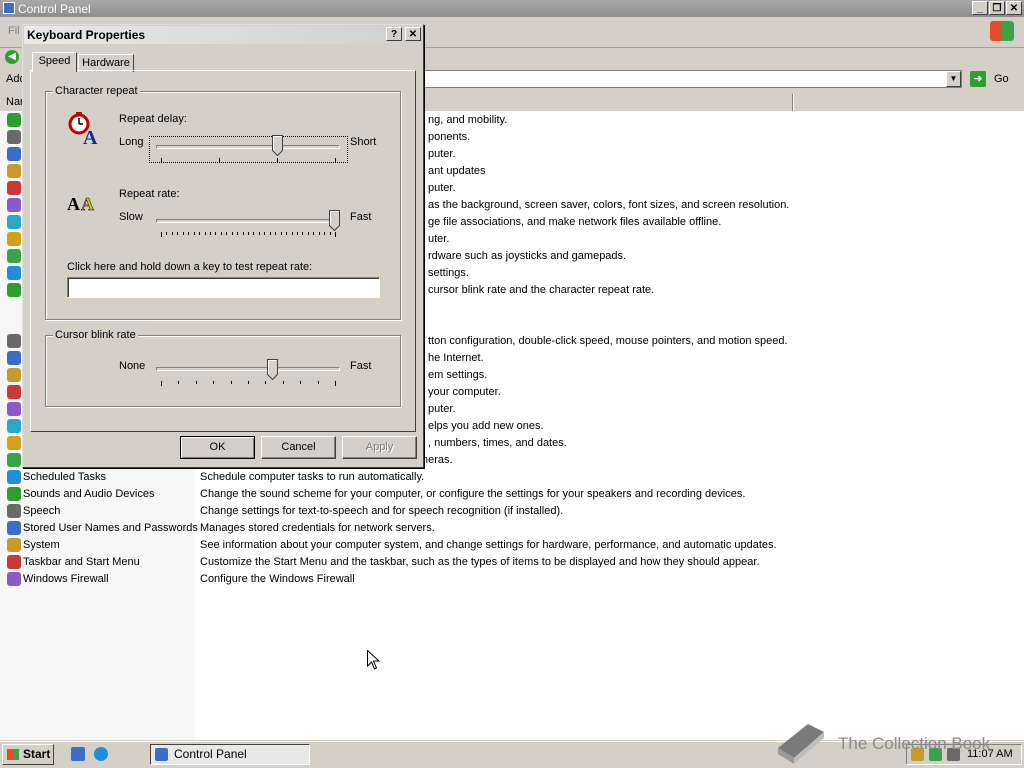 This screenshot has height=768, width=1024. Describe the element at coordinates (14, 31) in the screenshot. I see `menu-file: File` at that location.